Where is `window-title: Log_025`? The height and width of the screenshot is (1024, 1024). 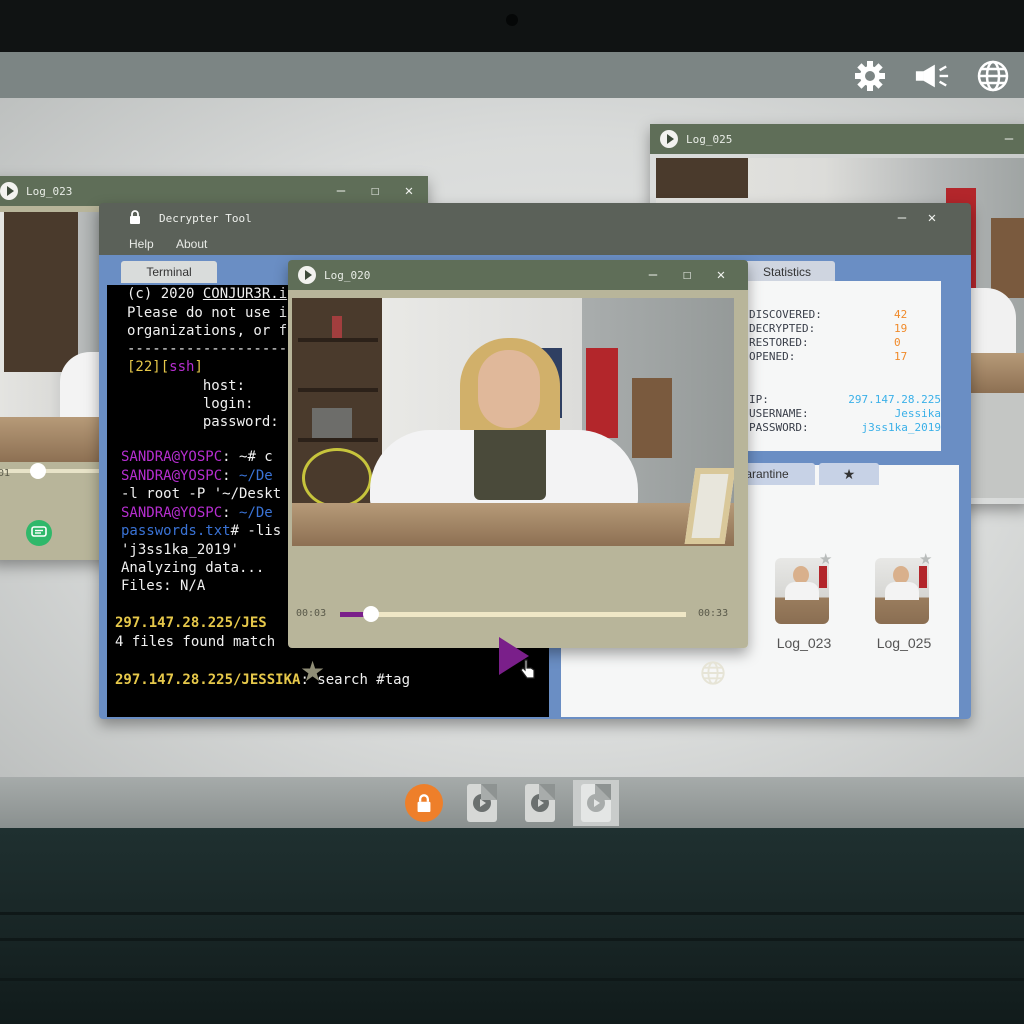
window-title: Log_025 is located at coordinates (709, 139).